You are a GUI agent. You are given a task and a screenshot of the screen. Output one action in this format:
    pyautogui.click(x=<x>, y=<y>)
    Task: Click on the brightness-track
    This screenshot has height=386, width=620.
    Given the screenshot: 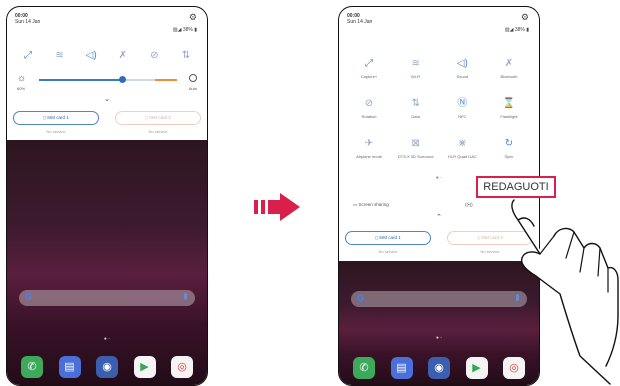 What is the action you would take?
    pyautogui.click(x=108, y=79)
    